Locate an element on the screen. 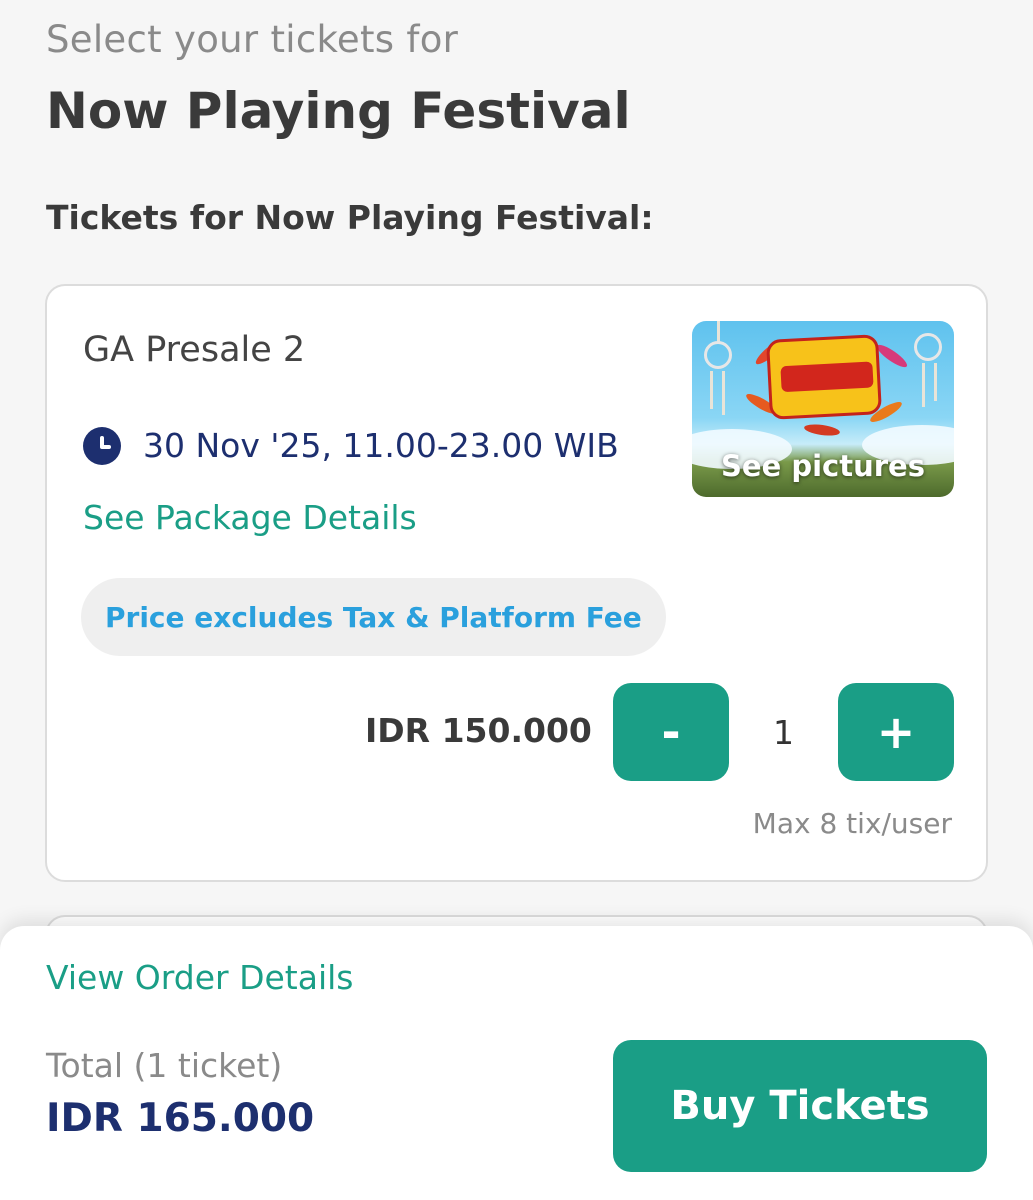 The image size is (1033, 1200). event-thumbnail: See pictures is located at coordinates (823, 409).